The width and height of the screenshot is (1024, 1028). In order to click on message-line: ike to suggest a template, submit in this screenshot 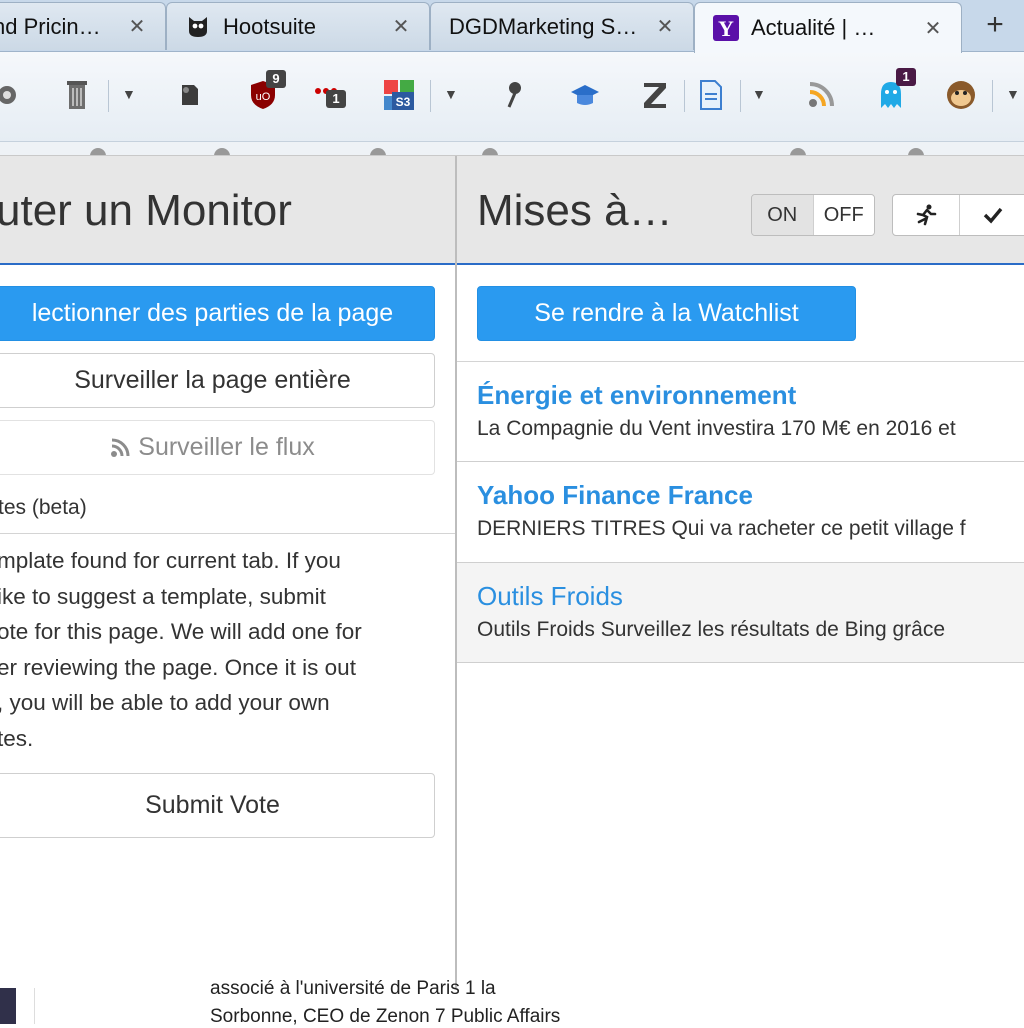, I will do `click(163, 596)`.